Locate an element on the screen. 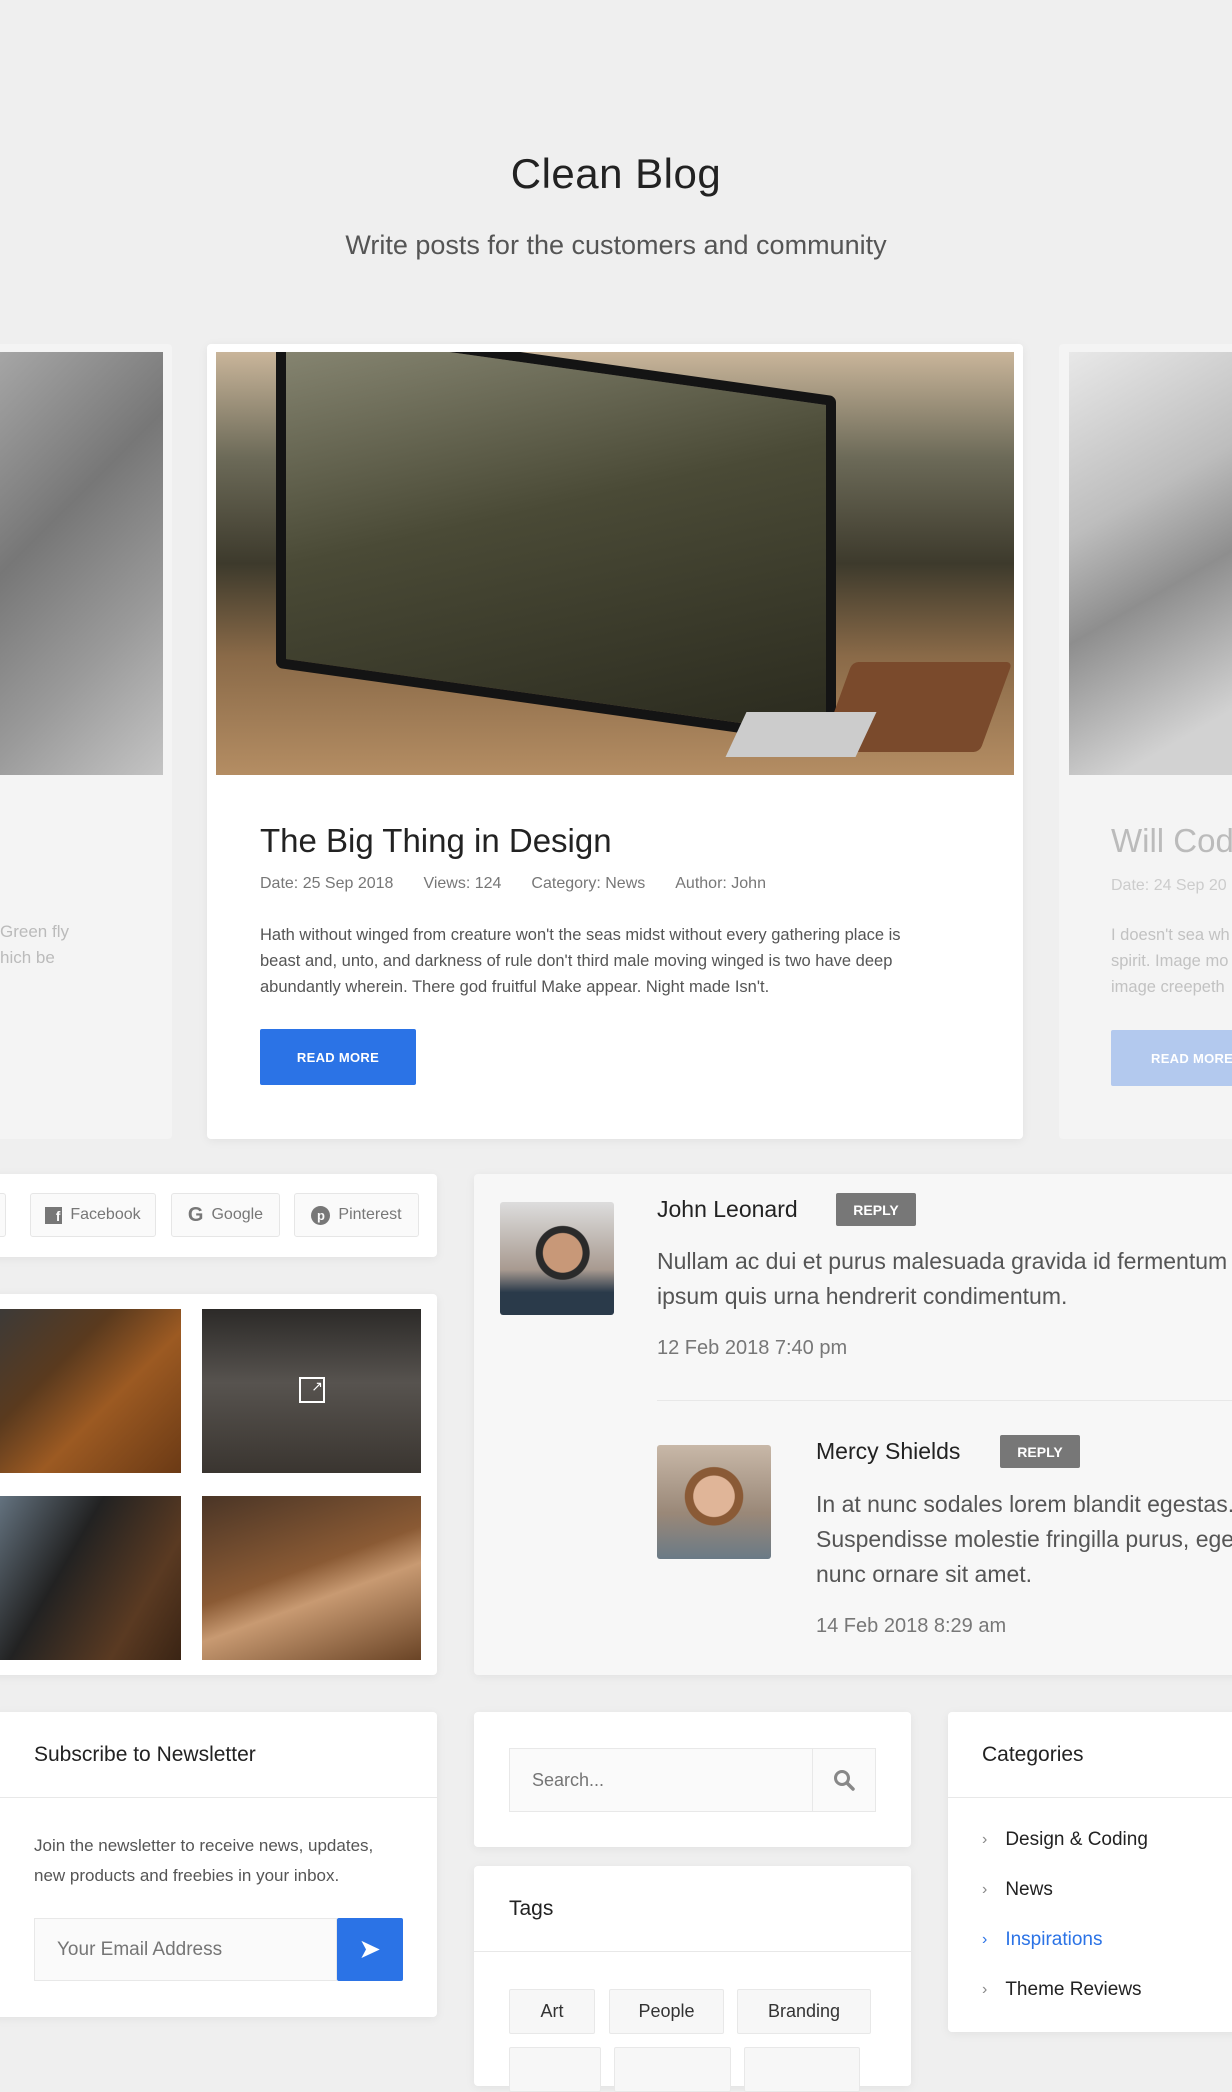 The width and height of the screenshot is (1232, 2092). category-label: Inspirations is located at coordinates (1054, 1939).